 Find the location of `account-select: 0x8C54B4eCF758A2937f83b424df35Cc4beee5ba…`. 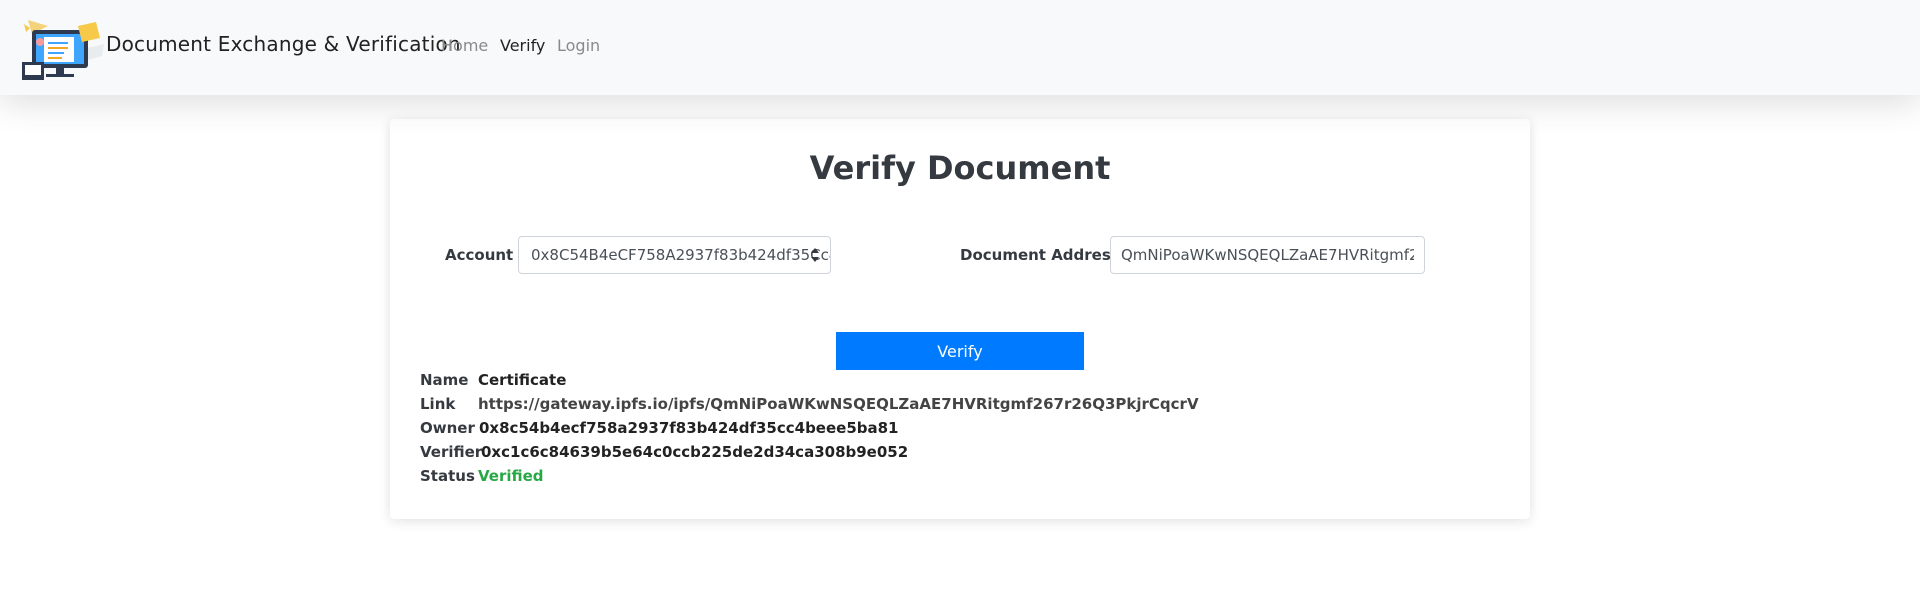

account-select: 0x8C54B4eCF758A2937f83b424df35Cc4beee5ba… is located at coordinates (674, 255).